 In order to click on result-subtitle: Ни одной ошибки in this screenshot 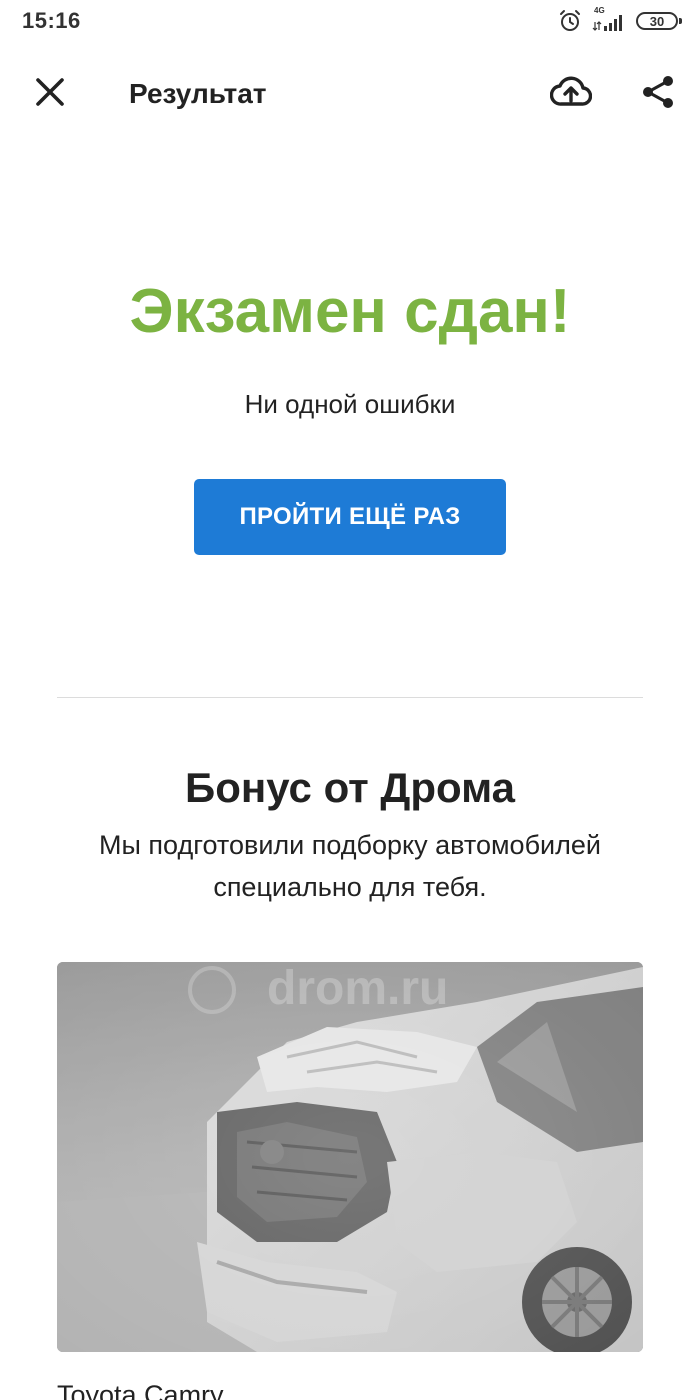, I will do `click(350, 404)`.